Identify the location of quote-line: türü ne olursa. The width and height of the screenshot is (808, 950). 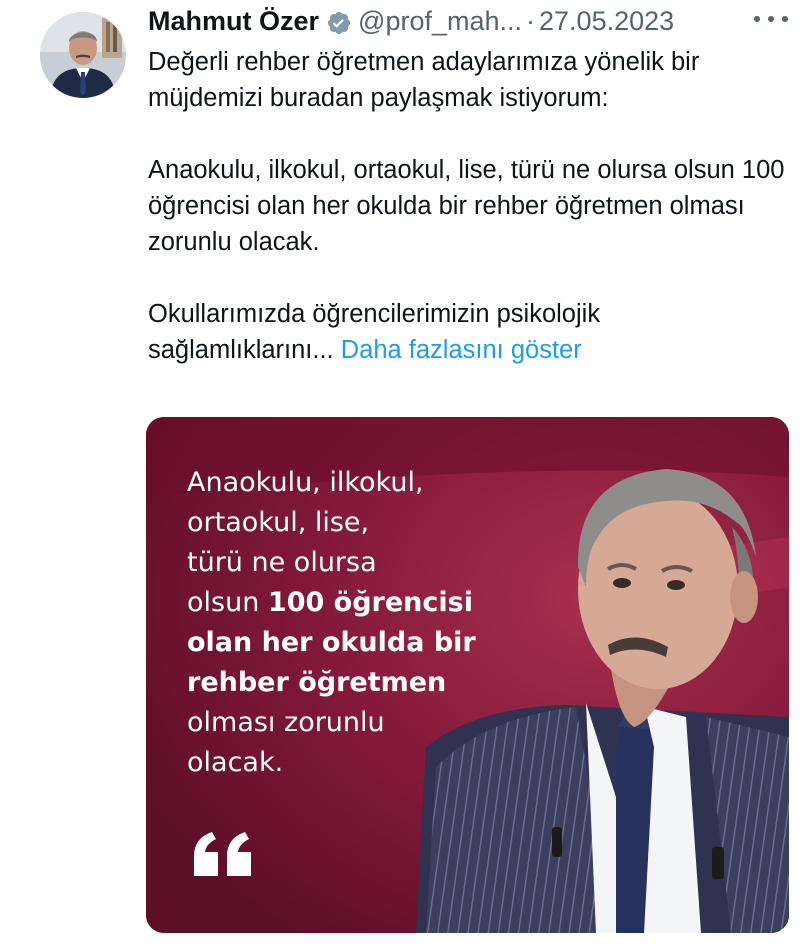
(282, 562).